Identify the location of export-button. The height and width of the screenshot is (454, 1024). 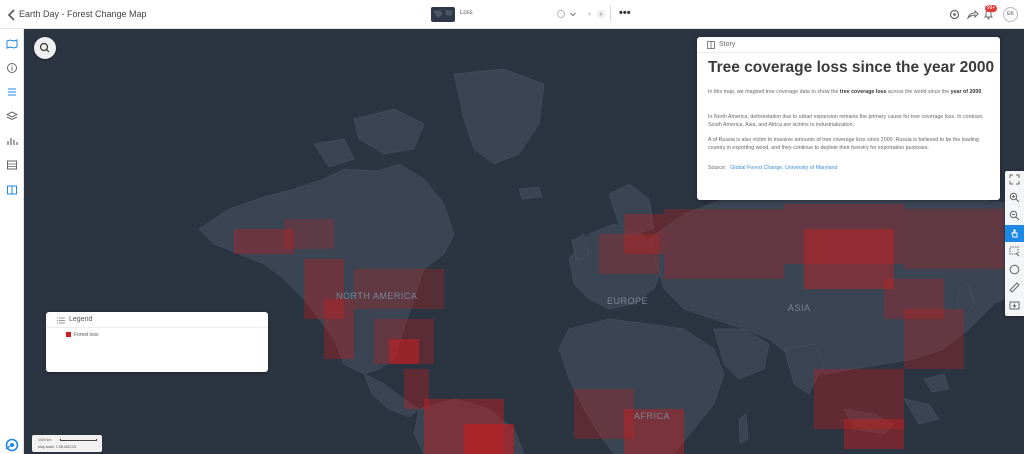
(1014, 305).